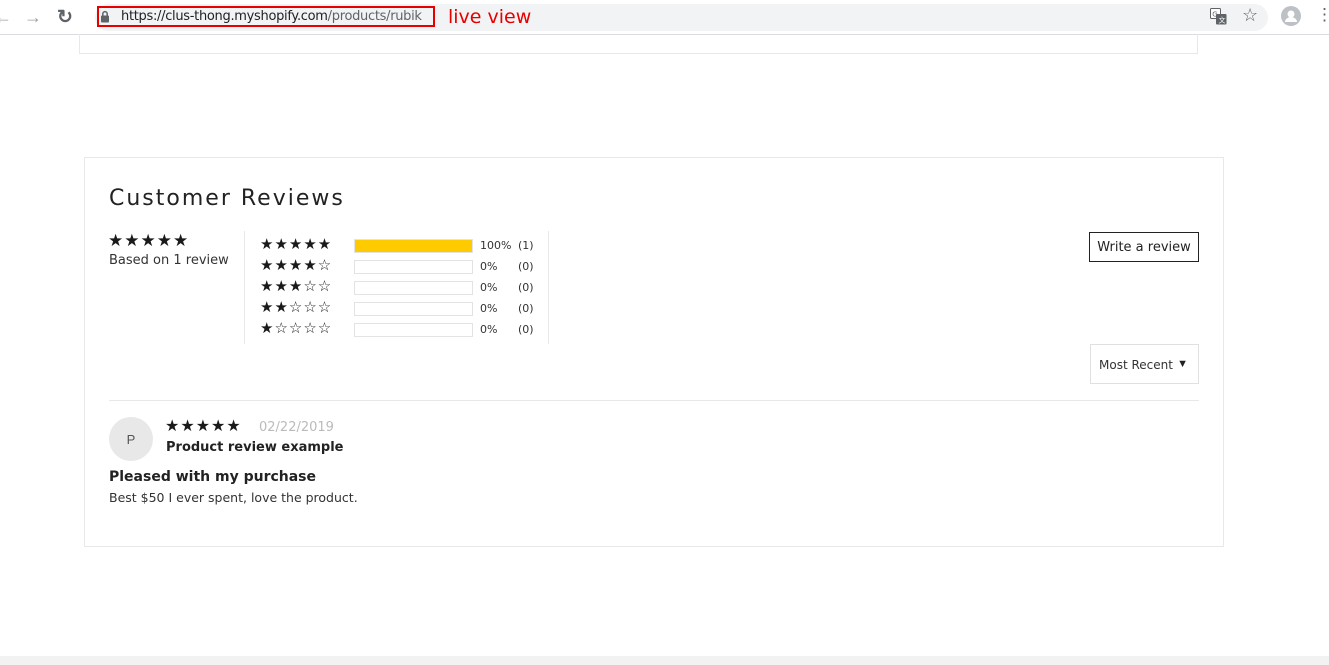  What do you see at coordinates (296, 265) in the screenshot?
I see `histogram-stars-icon: ★★★★☆` at bounding box center [296, 265].